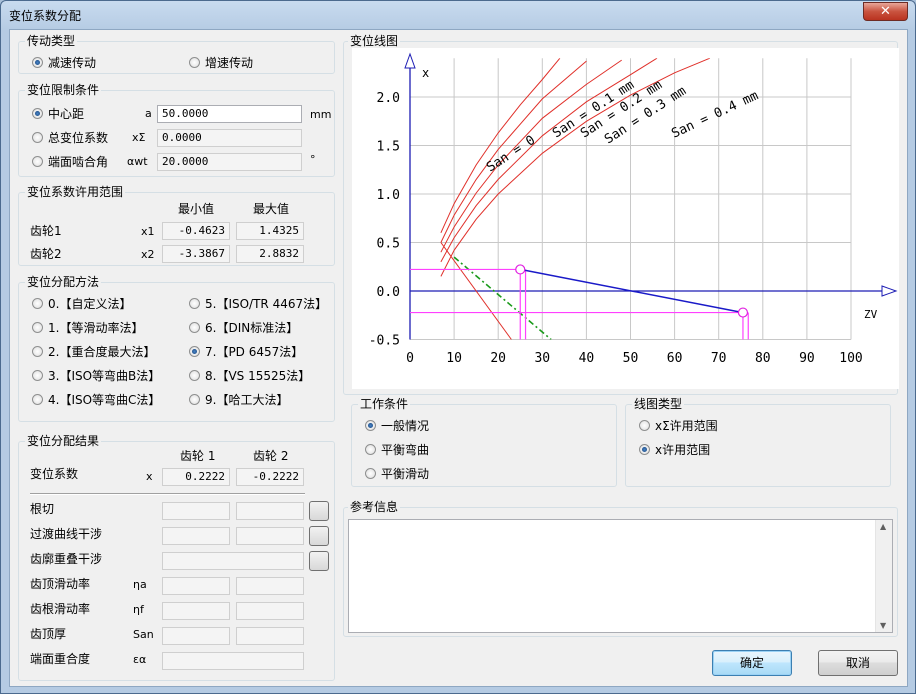  Describe the element at coordinates (321, 114) in the screenshot. I see `center-distance-unit: mm` at that location.